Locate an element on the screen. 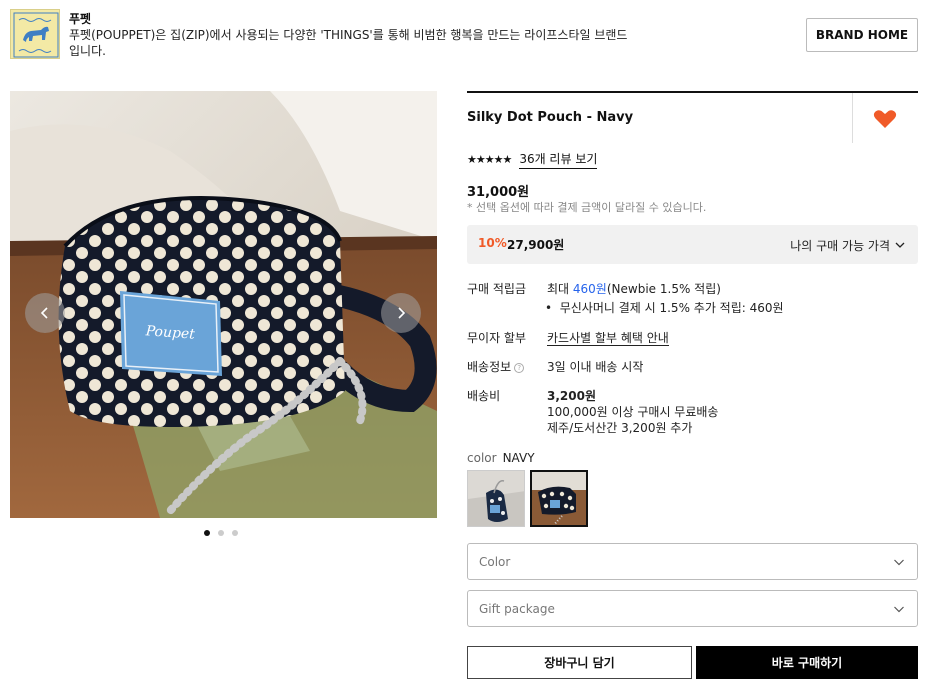 This screenshot has width=936, height=694. my-price-toggle: 10% 27,900원 나의 구매 가능 가격 is located at coordinates (692, 244).